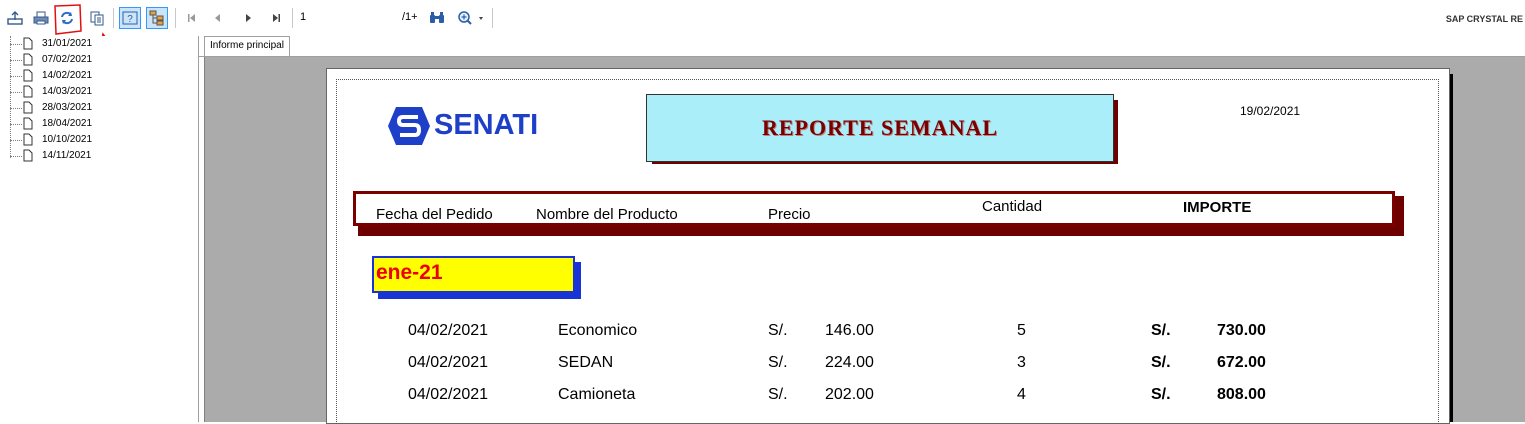 The width and height of the screenshot is (1525, 424). What do you see at coordinates (762, 18) in the screenshot?
I see `toolbar: ? /1+ SAP CRYSTAL RE` at bounding box center [762, 18].